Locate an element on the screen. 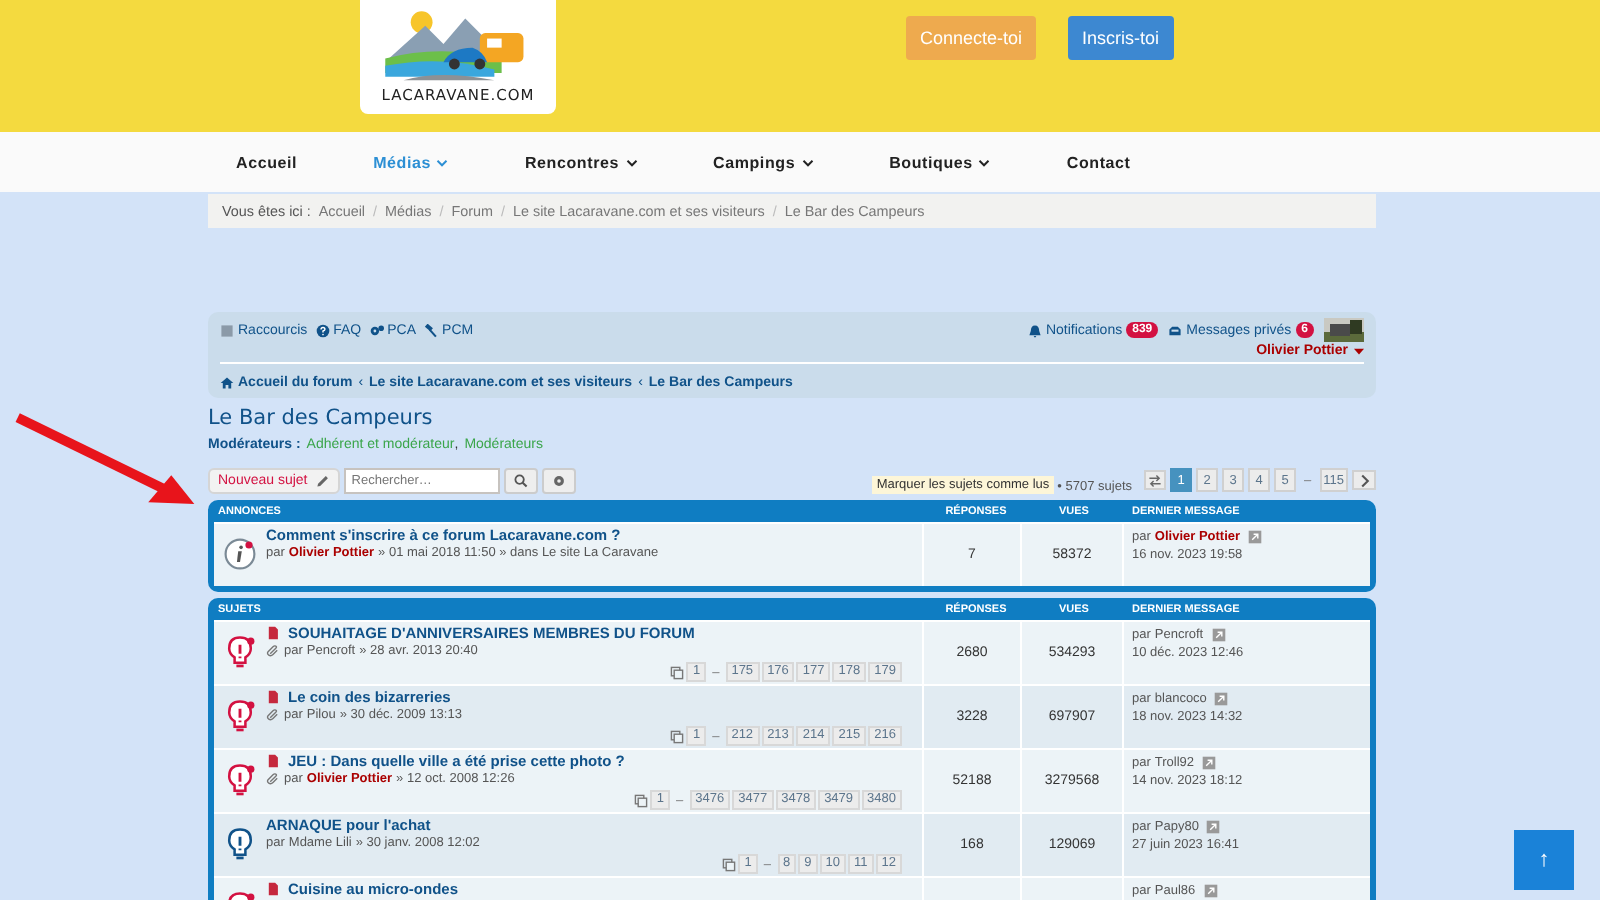 This screenshot has width=1600, height=900. nav-item: Accueil is located at coordinates (267, 162).